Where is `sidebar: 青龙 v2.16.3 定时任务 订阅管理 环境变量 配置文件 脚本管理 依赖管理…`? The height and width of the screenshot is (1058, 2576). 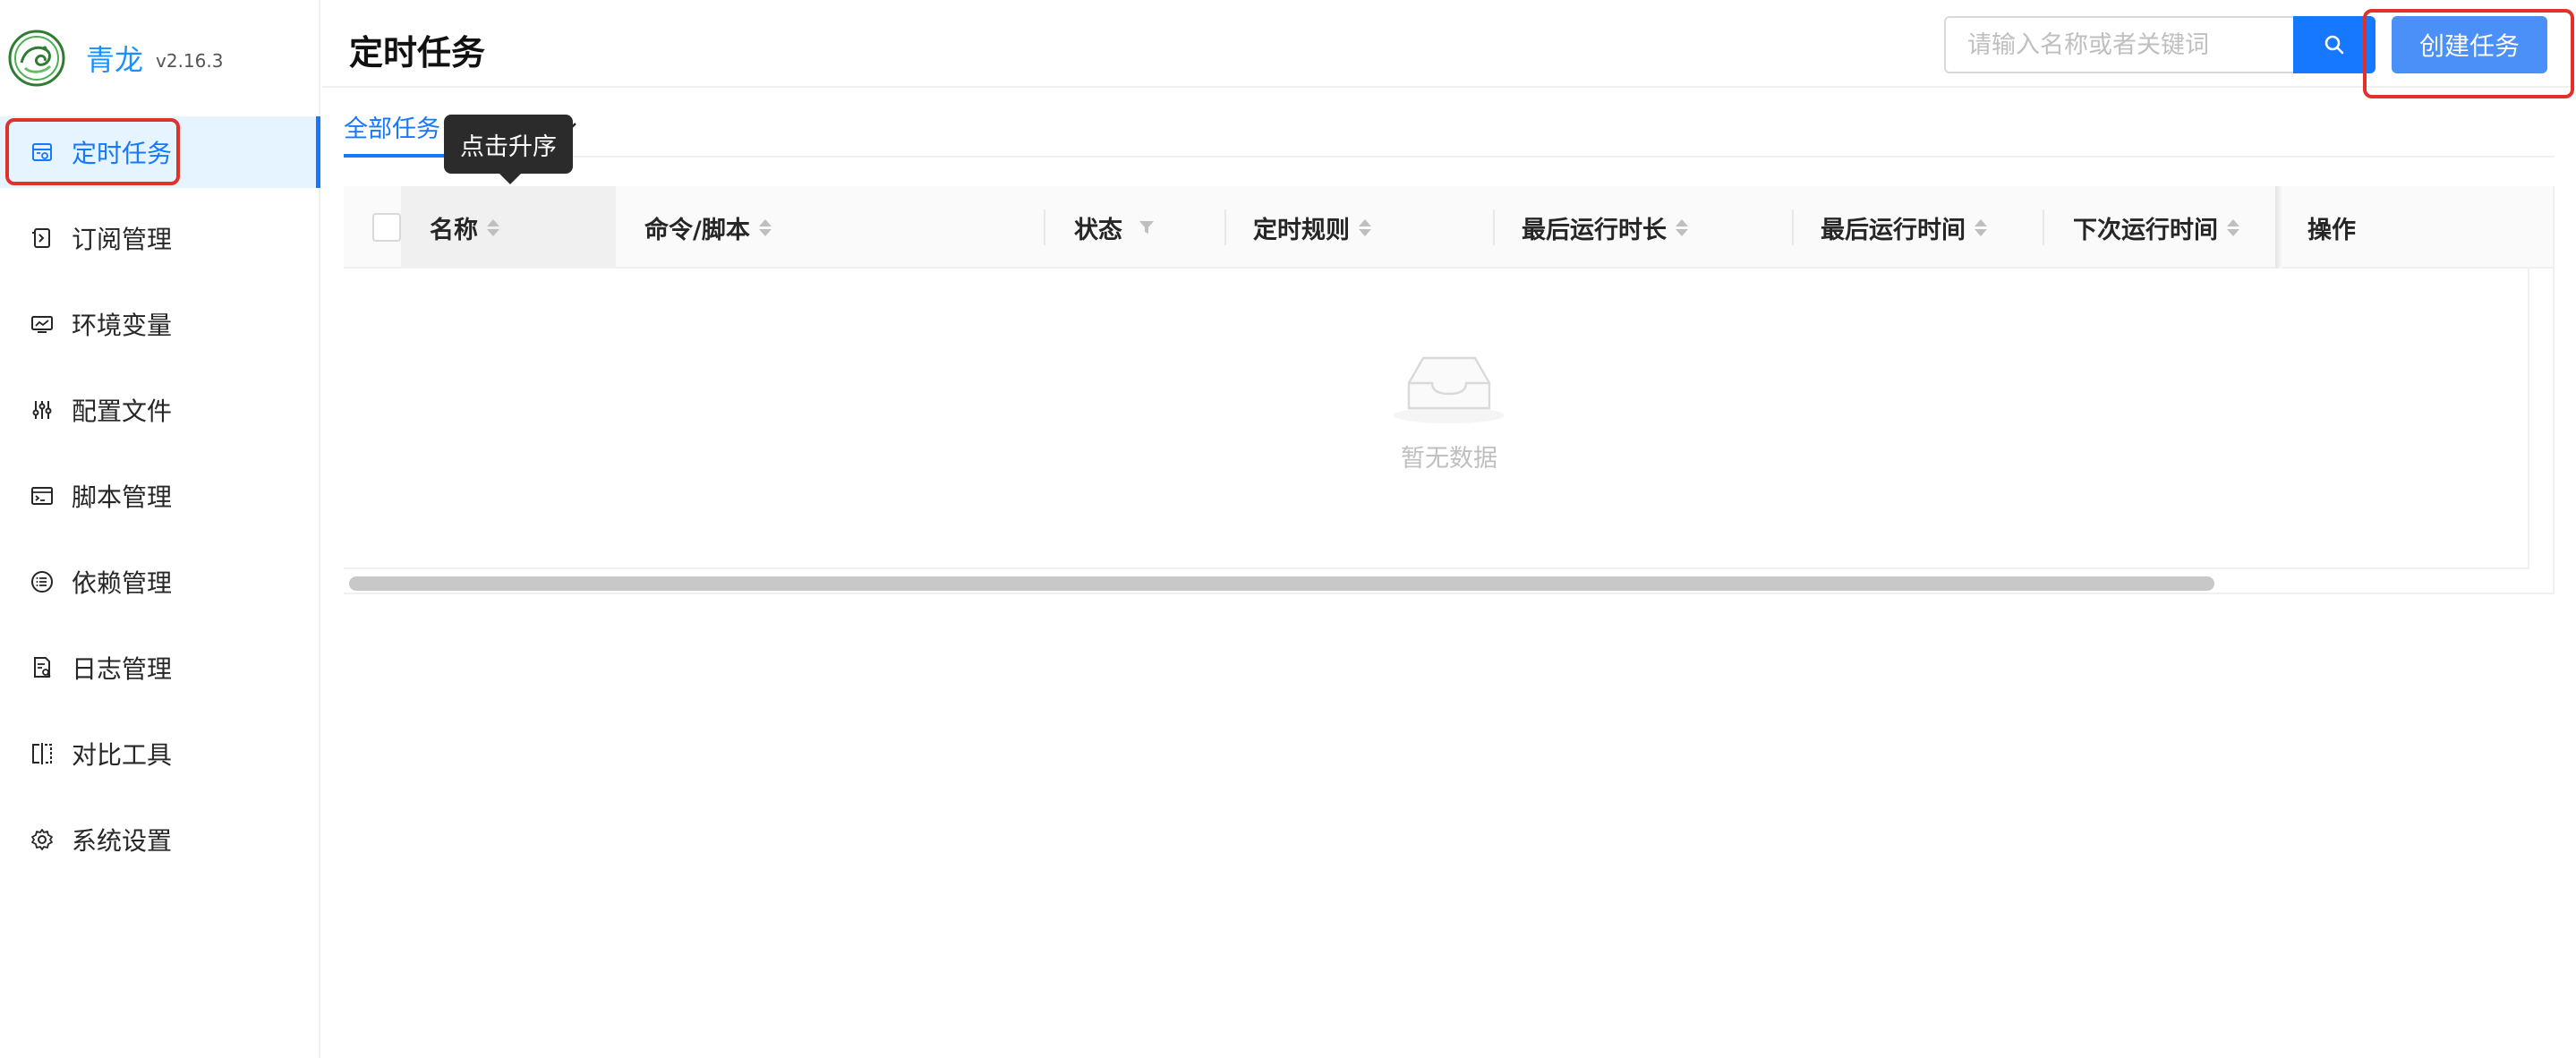
sidebar: 青龙 v2.16.3 定时任务 订阅管理 环境变量 配置文件 脚本管理 依赖管理… is located at coordinates (160, 529).